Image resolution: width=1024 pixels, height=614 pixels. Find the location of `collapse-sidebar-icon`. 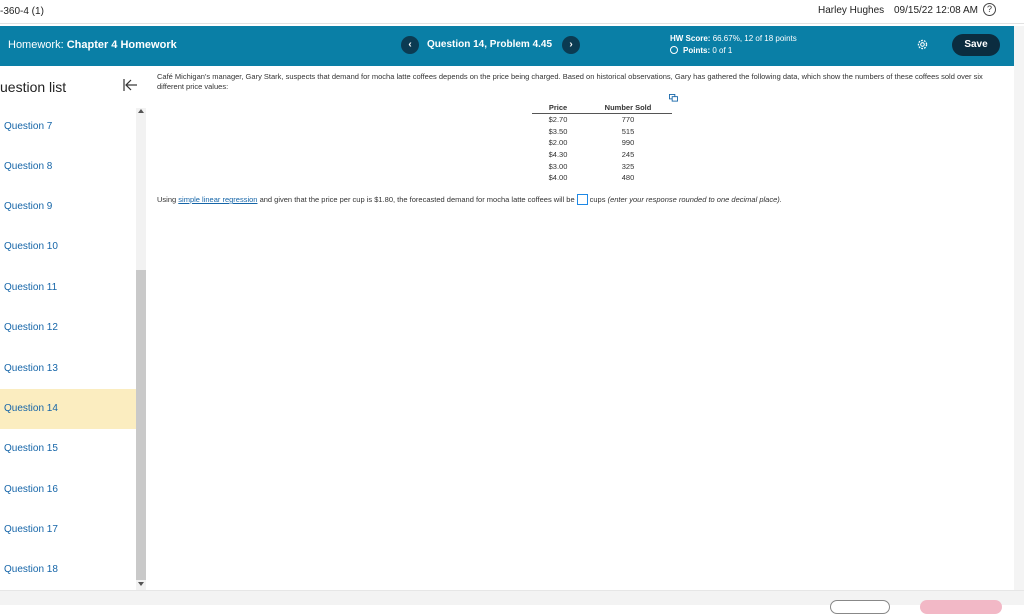

collapse-sidebar-icon is located at coordinates (130, 85).